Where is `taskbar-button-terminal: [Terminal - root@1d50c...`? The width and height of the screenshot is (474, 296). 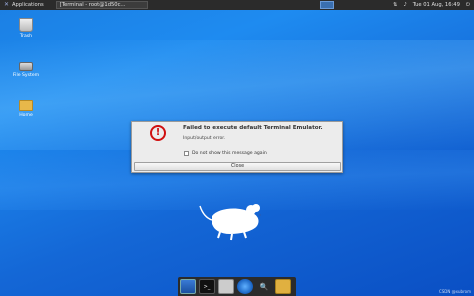 taskbar-button-terminal: [Terminal - root@1d50c... is located at coordinates (101, 5).